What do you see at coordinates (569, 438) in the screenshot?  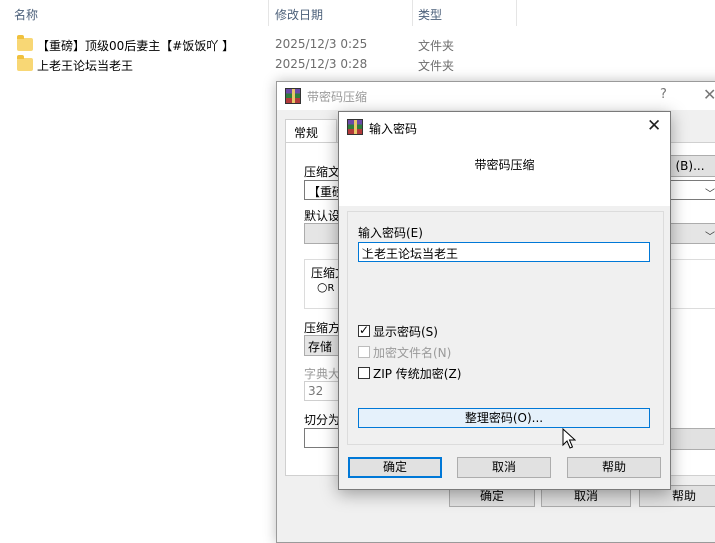 I see `mouse-pointer-icon` at bounding box center [569, 438].